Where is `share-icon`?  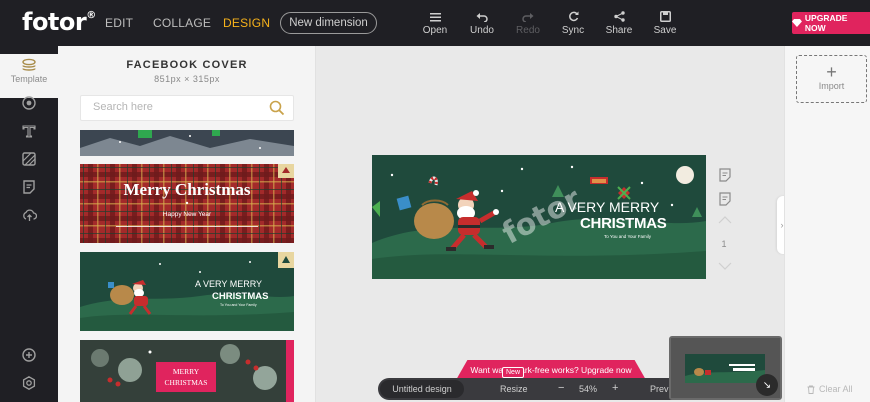 share-icon is located at coordinates (619, 16).